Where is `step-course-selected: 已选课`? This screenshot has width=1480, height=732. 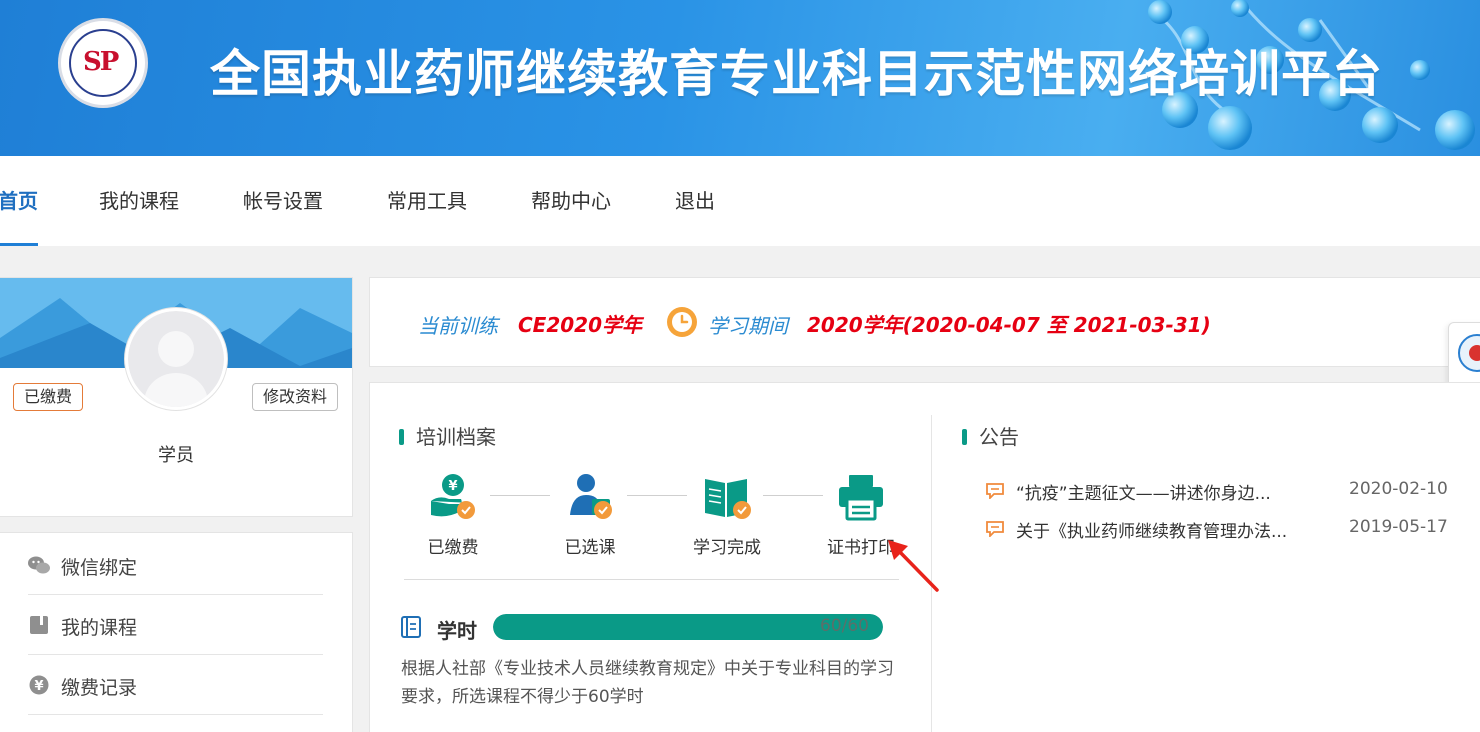 step-course-selected: 已选课 is located at coordinates (590, 514).